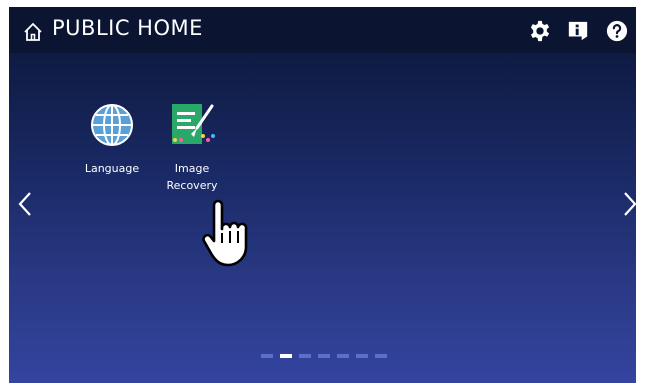 This screenshot has height=390, width=645. I want to click on globe-icon, so click(112, 125).